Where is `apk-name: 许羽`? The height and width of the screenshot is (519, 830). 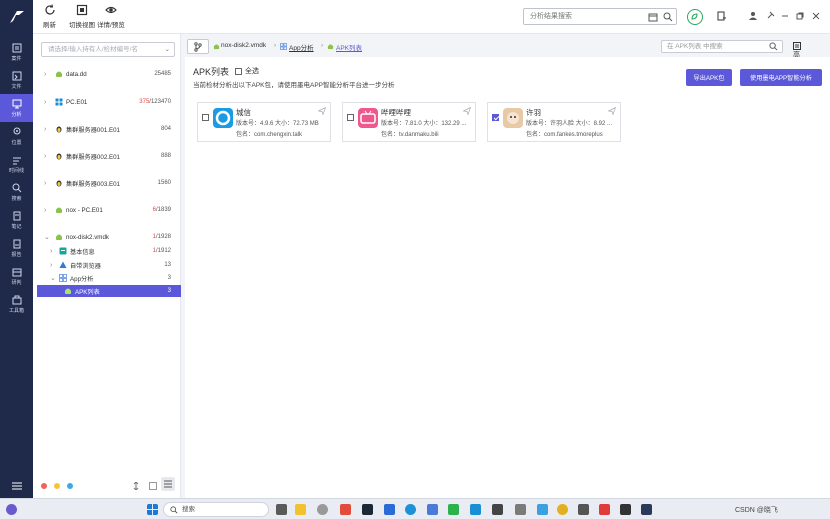 apk-name: 许羽 is located at coordinates (533, 112).